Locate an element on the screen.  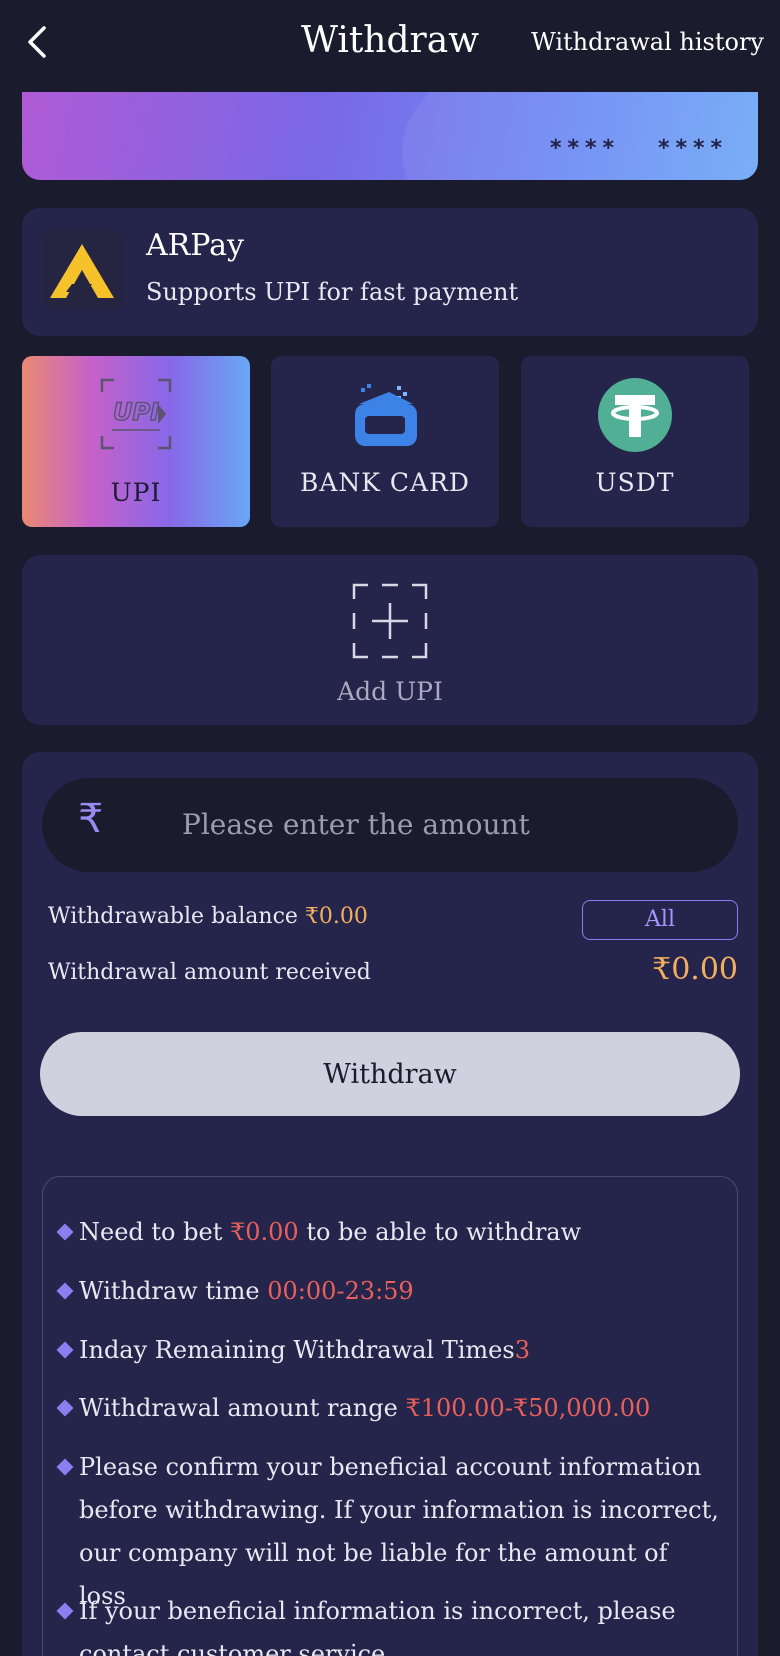
method-label-usdt: USDT is located at coordinates (635, 482).